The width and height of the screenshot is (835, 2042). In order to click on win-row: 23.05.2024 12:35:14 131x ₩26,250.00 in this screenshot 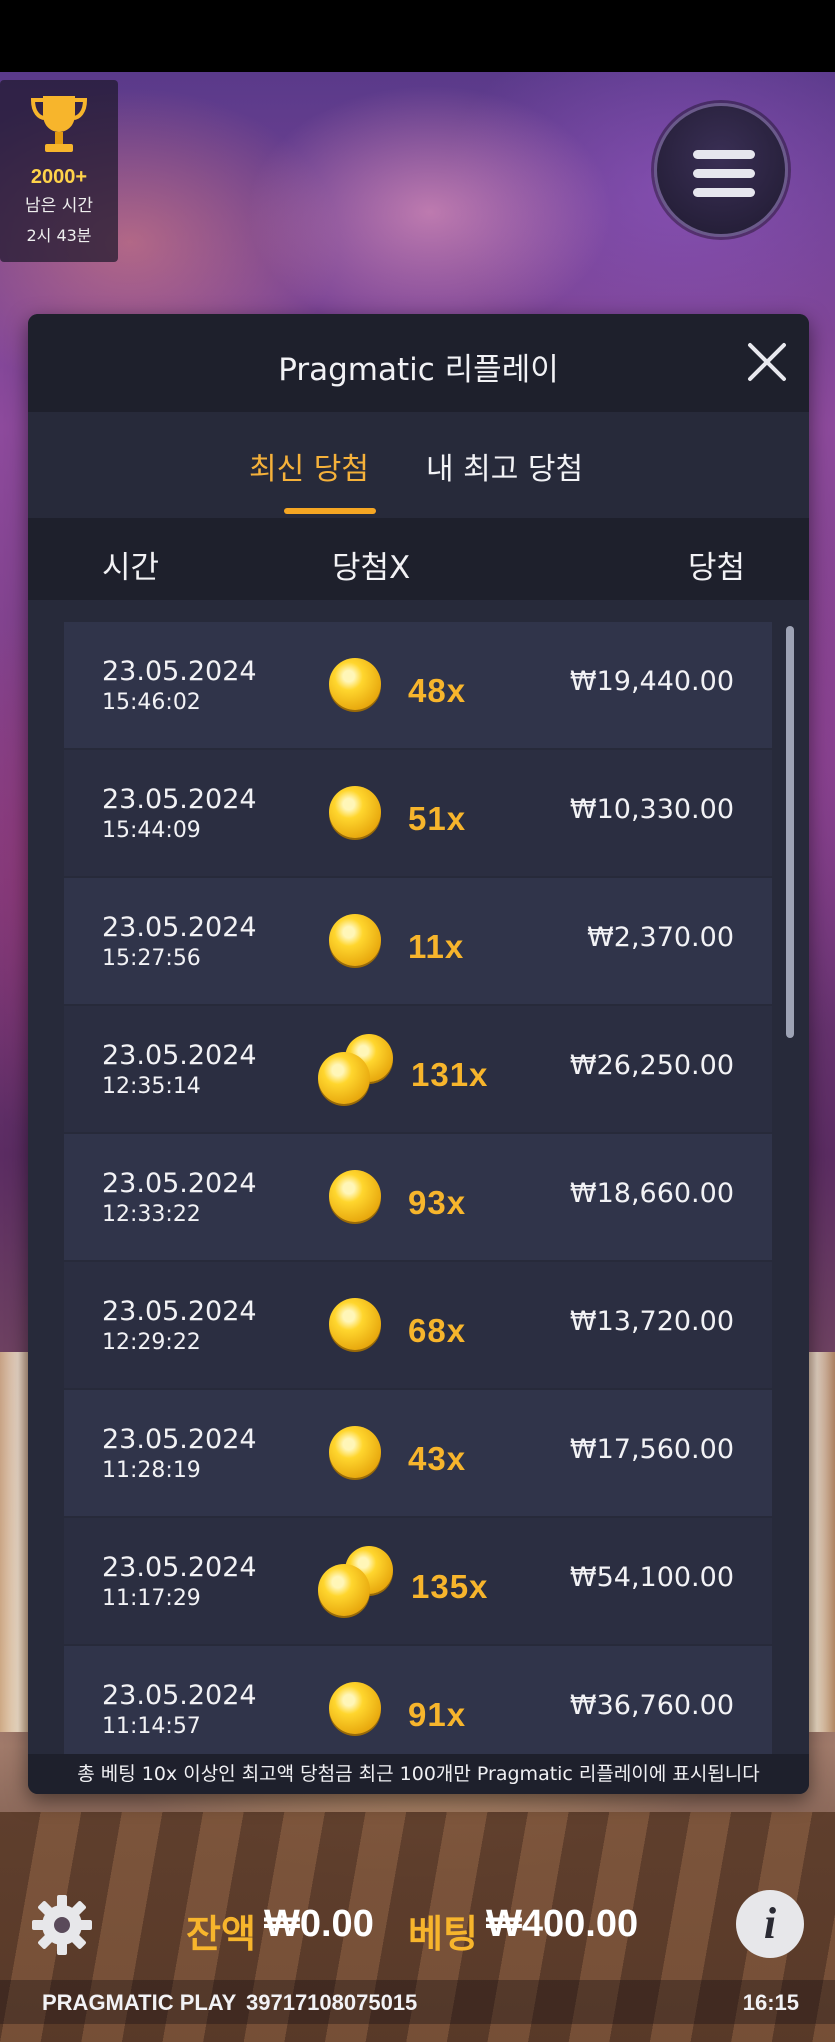, I will do `click(418, 1069)`.